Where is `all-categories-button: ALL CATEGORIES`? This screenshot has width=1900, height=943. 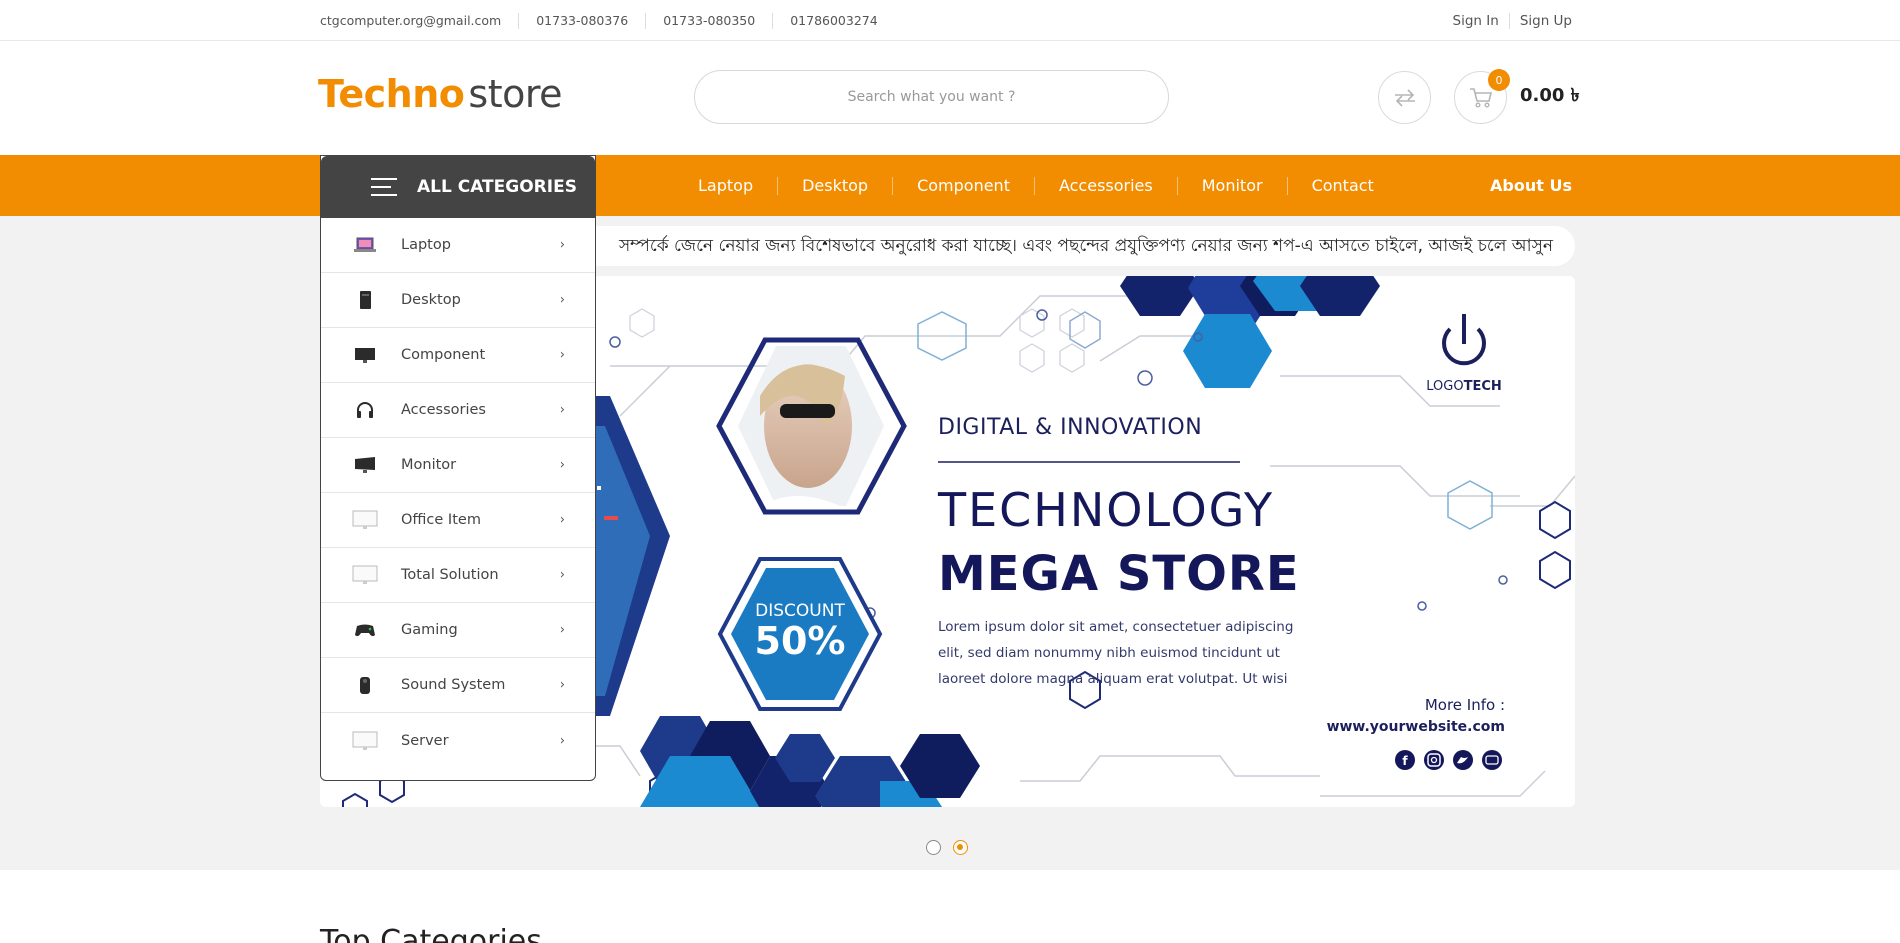
all-categories-button: ALL CATEGORIES is located at coordinates (458, 187).